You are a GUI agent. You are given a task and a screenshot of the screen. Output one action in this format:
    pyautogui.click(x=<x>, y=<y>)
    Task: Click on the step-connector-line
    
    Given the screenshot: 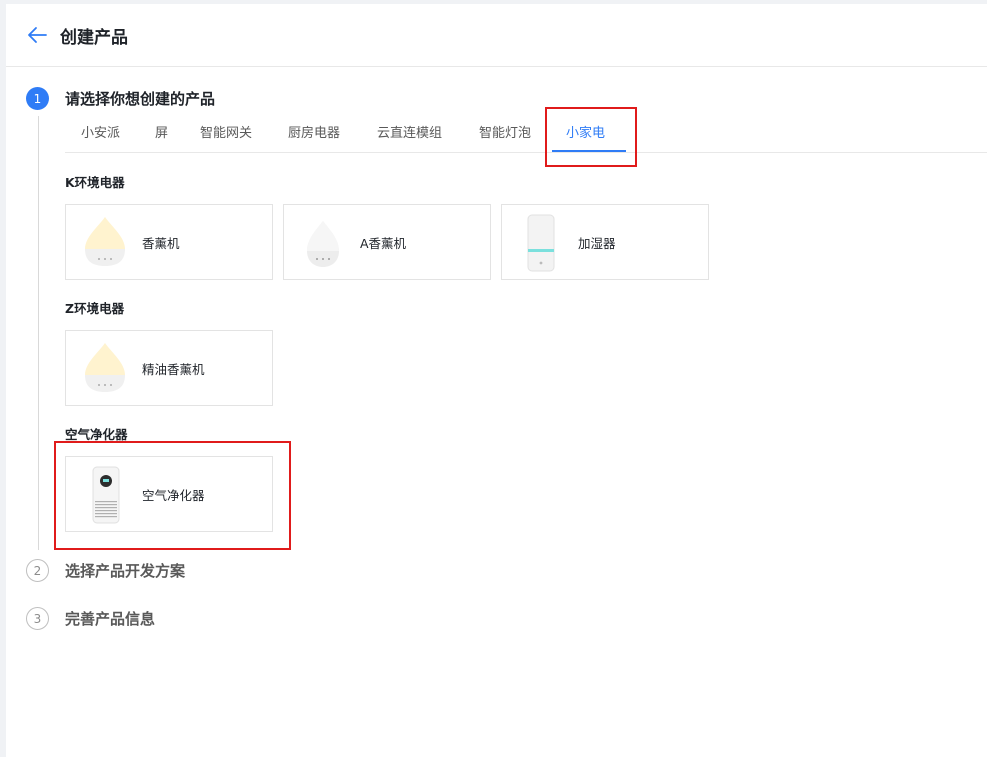 What is the action you would take?
    pyautogui.click(x=38, y=333)
    